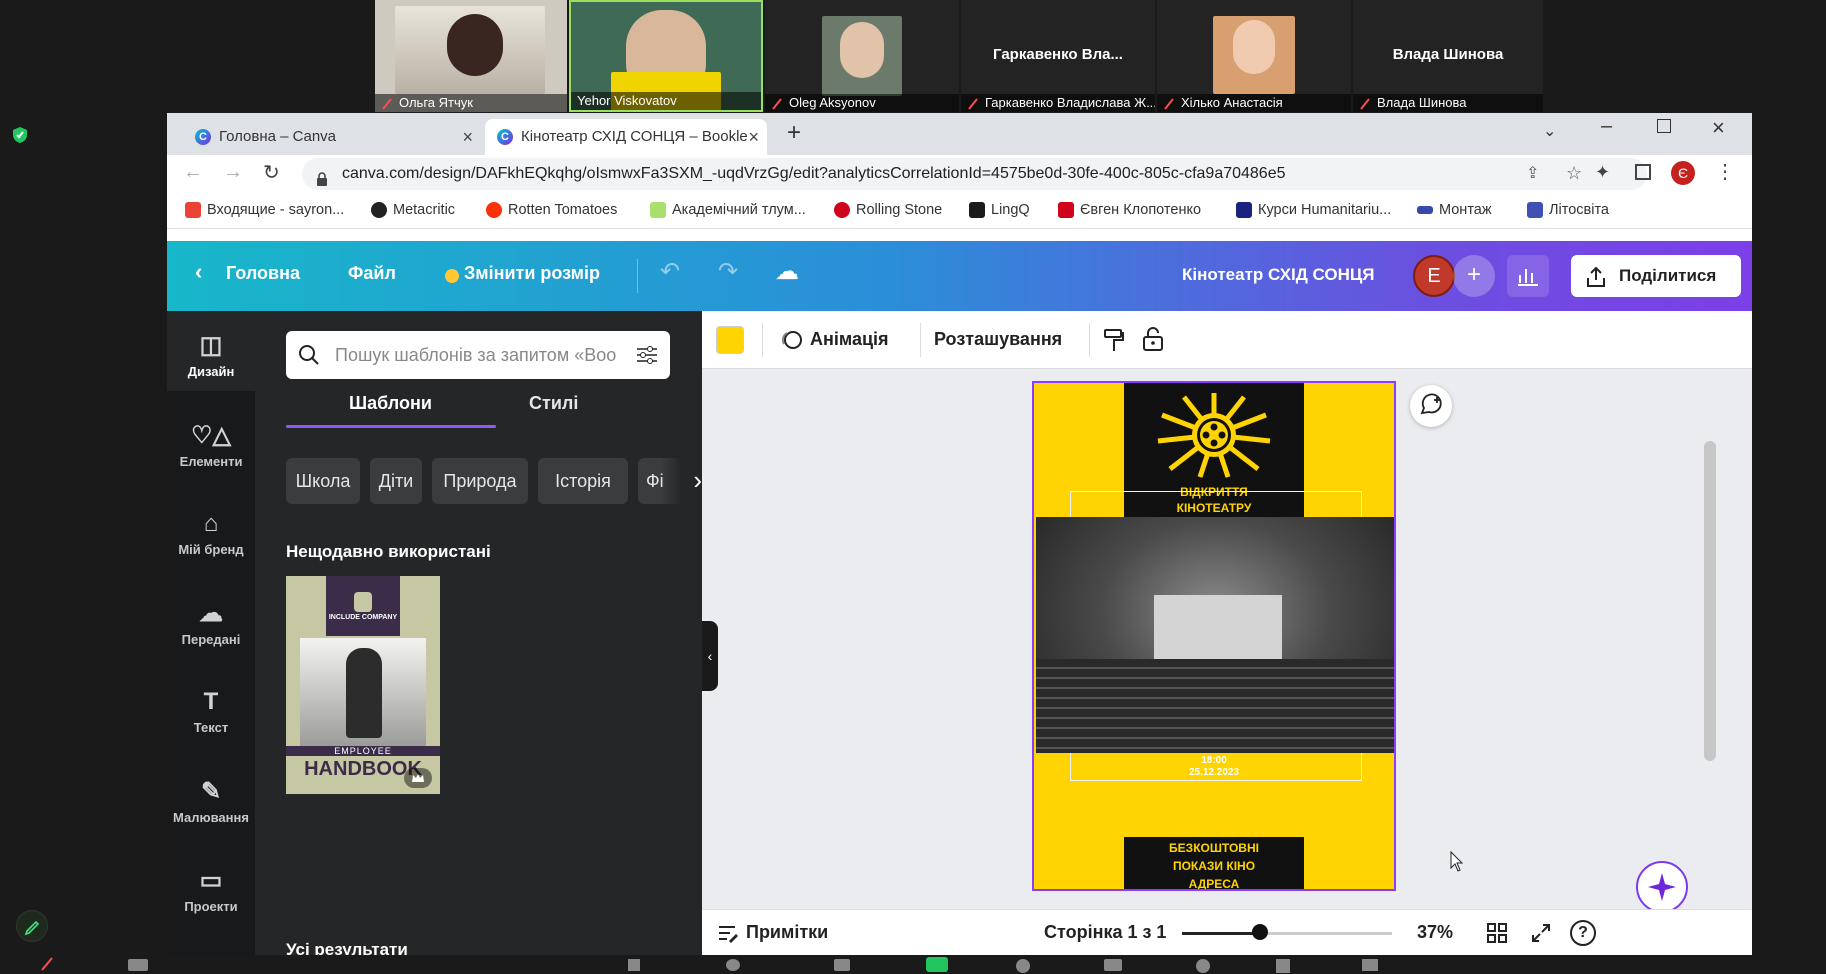 The width and height of the screenshot is (1826, 974). I want to click on tab-design: C Кінотеатр СХІД СОНЦЯ – Bookle ×, so click(626, 137).